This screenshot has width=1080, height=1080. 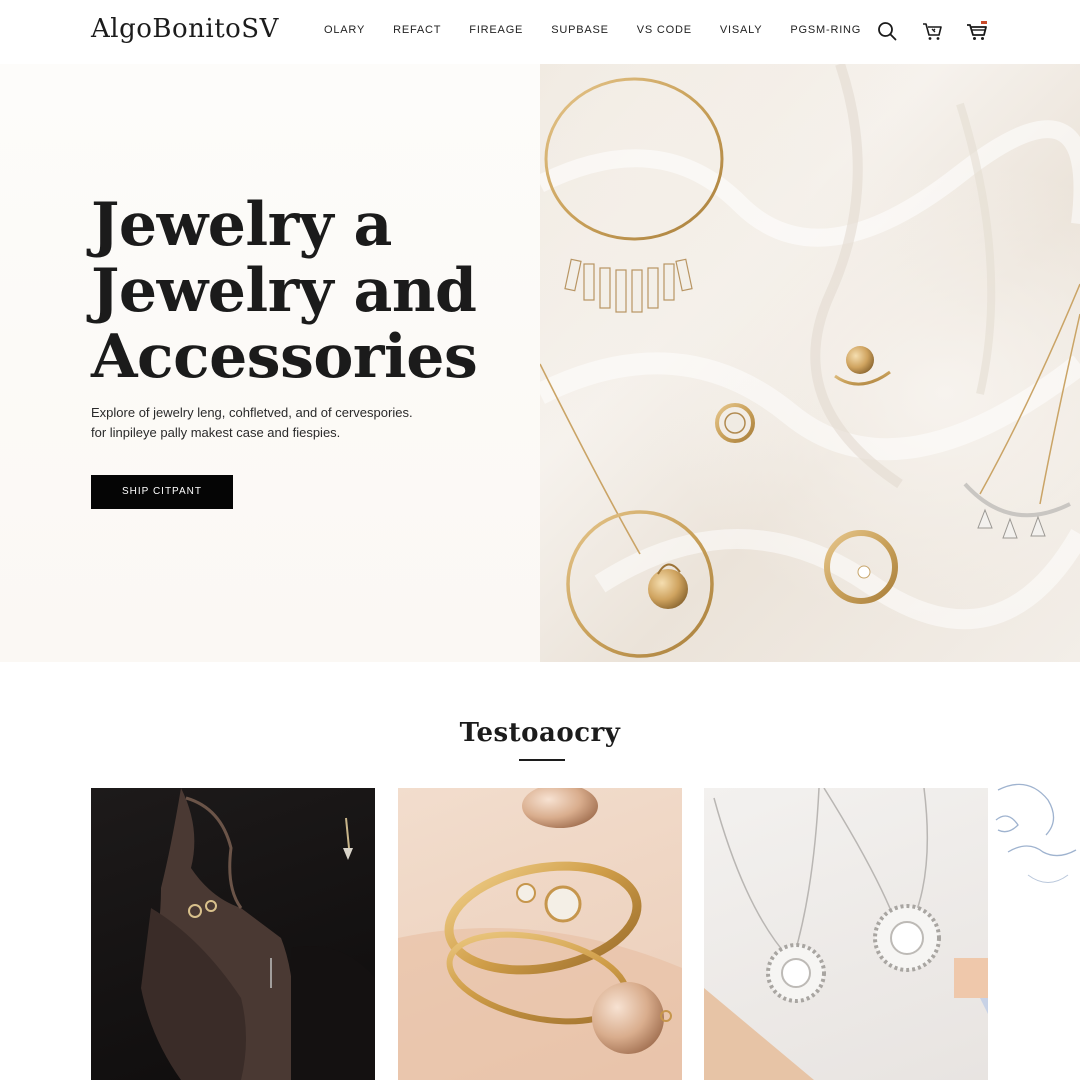 I want to click on nav-item-5: VS CODE, so click(x=664, y=30).